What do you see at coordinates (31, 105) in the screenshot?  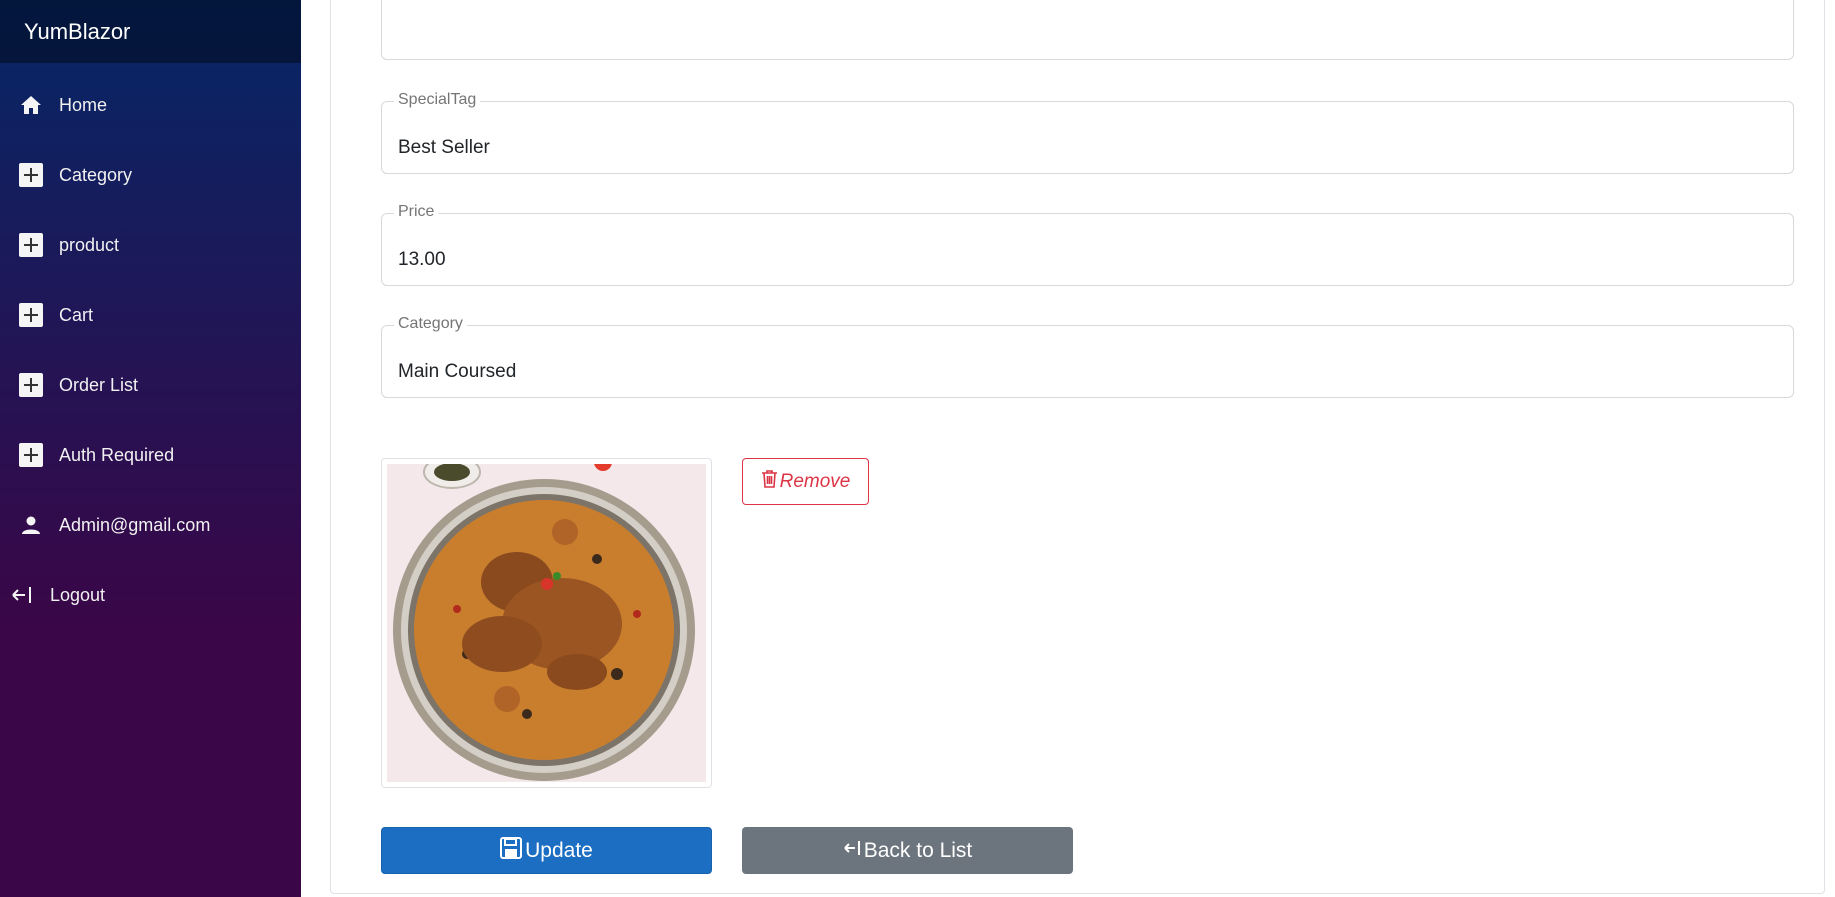 I see `home-icon` at bounding box center [31, 105].